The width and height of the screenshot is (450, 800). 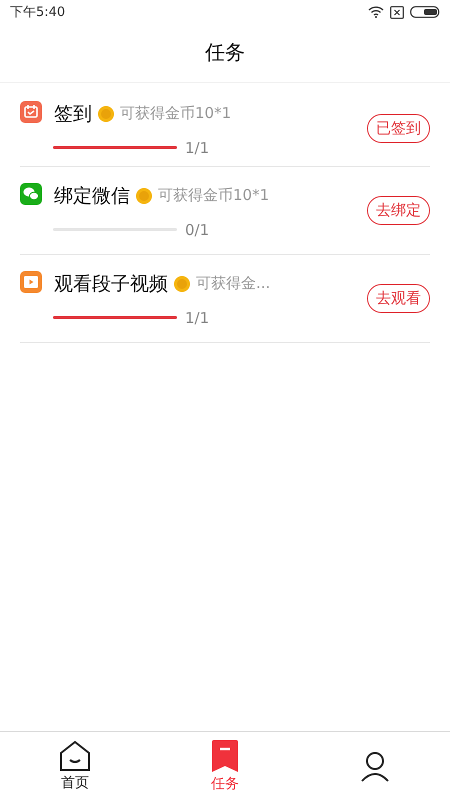 I want to click on home-icon, so click(x=75, y=756).